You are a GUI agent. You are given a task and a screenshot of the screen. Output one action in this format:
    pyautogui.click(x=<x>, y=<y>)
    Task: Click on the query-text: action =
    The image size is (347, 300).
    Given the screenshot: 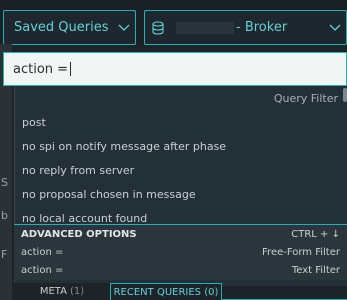 What is the action you would take?
    pyautogui.click(x=41, y=69)
    